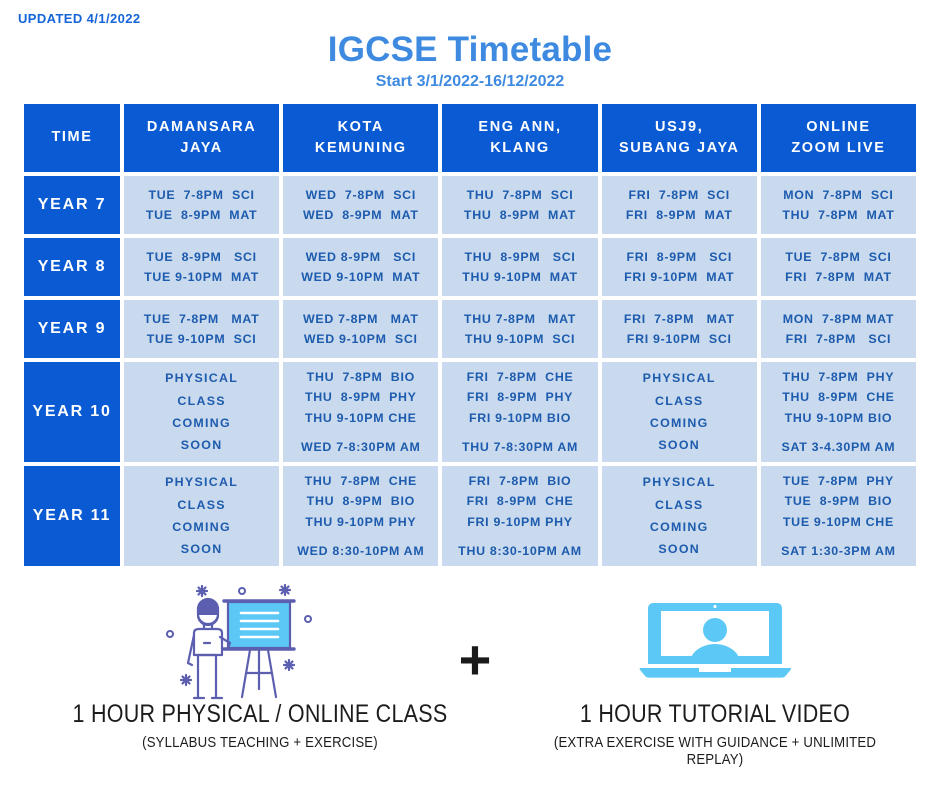  I want to click on column-header: ONLINE ZOOM LIVE, so click(838, 138).